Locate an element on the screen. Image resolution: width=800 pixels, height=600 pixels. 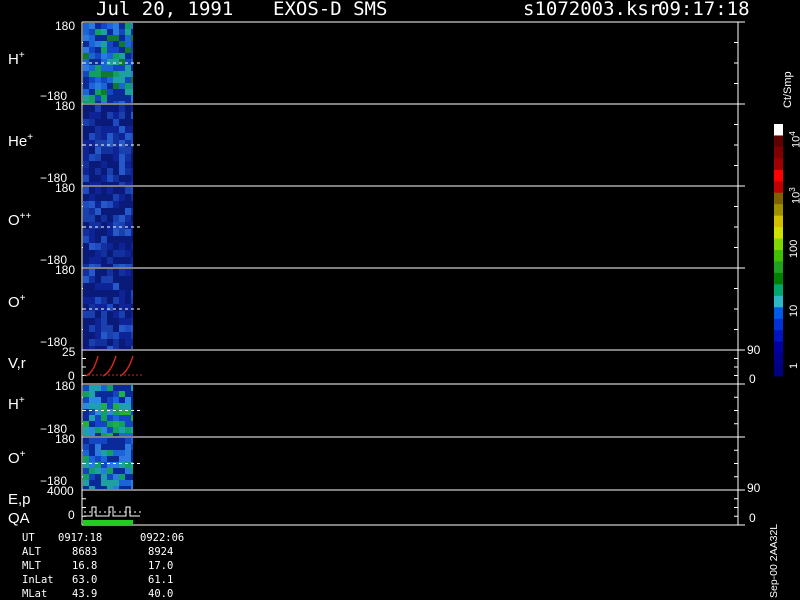
footer-label-alt: ALT is located at coordinates (31, 552).